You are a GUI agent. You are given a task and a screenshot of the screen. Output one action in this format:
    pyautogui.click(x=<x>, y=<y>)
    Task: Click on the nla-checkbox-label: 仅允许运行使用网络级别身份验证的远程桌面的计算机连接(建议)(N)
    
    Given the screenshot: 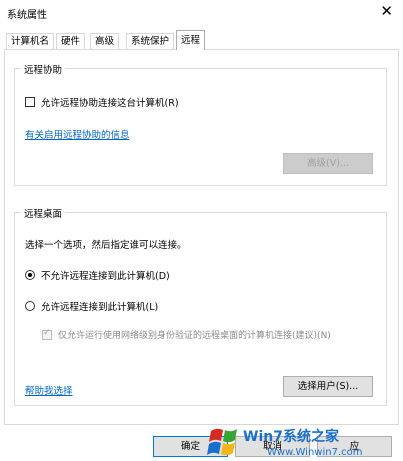 What is the action you would take?
    pyautogui.click(x=194, y=336)
    